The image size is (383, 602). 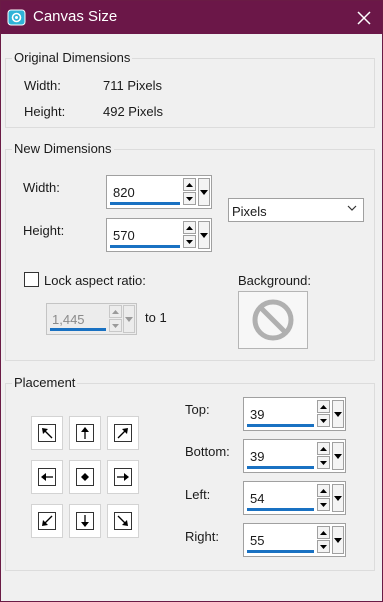 I want to click on arrow-top-right-icon, so click(x=122, y=433).